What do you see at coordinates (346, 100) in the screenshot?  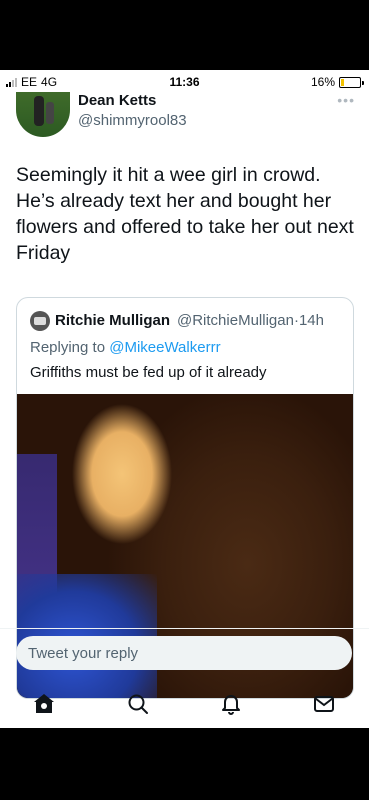 I see `more-dots-icon: •••` at bounding box center [346, 100].